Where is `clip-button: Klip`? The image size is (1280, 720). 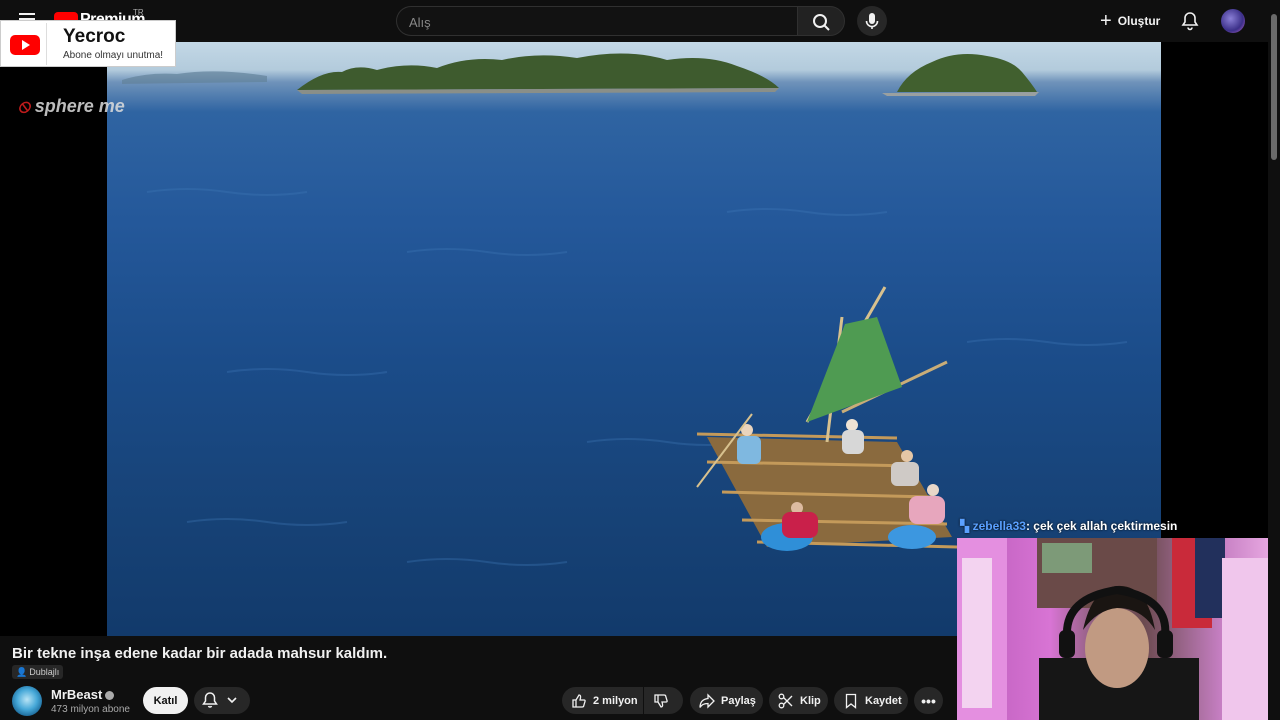 clip-button: Klip is located at coordinates (798, 700).